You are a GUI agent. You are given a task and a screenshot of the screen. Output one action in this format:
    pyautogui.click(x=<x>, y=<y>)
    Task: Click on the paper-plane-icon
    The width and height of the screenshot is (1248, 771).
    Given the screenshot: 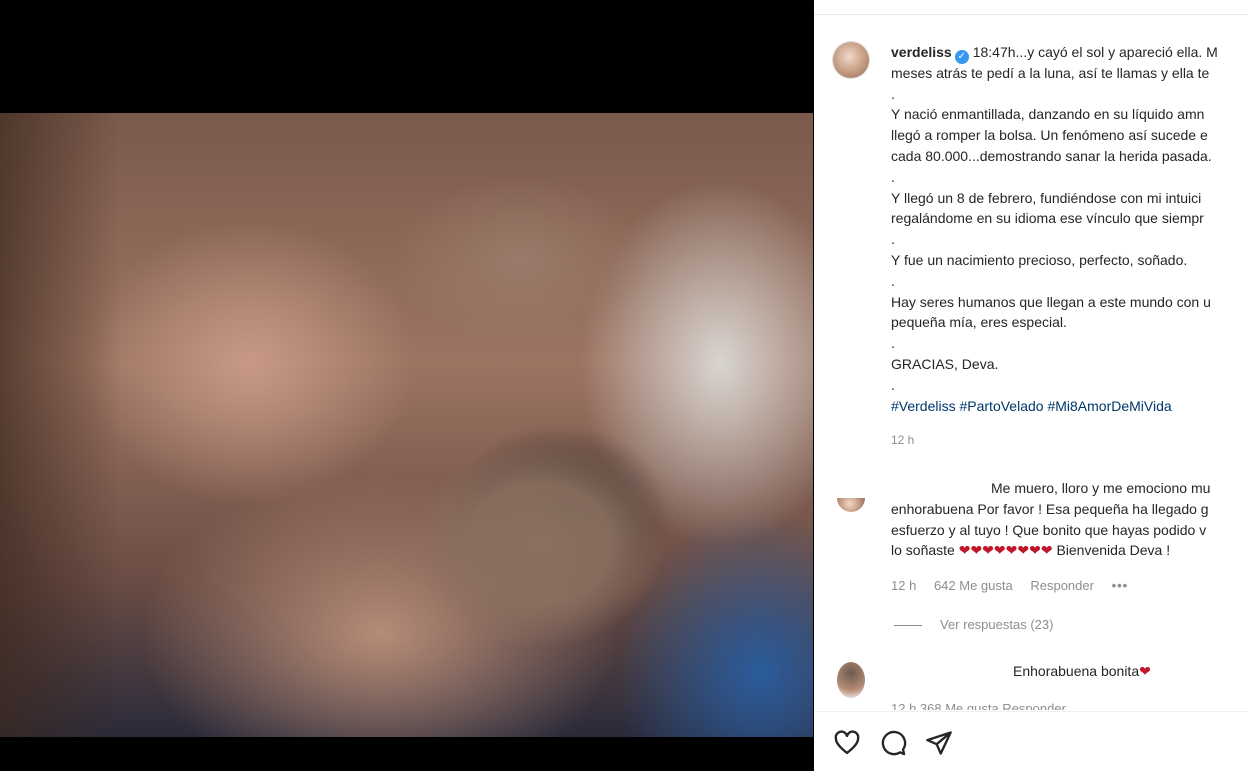 What is the action you would take?
    pyautogui.click(x=939, y=743)
    